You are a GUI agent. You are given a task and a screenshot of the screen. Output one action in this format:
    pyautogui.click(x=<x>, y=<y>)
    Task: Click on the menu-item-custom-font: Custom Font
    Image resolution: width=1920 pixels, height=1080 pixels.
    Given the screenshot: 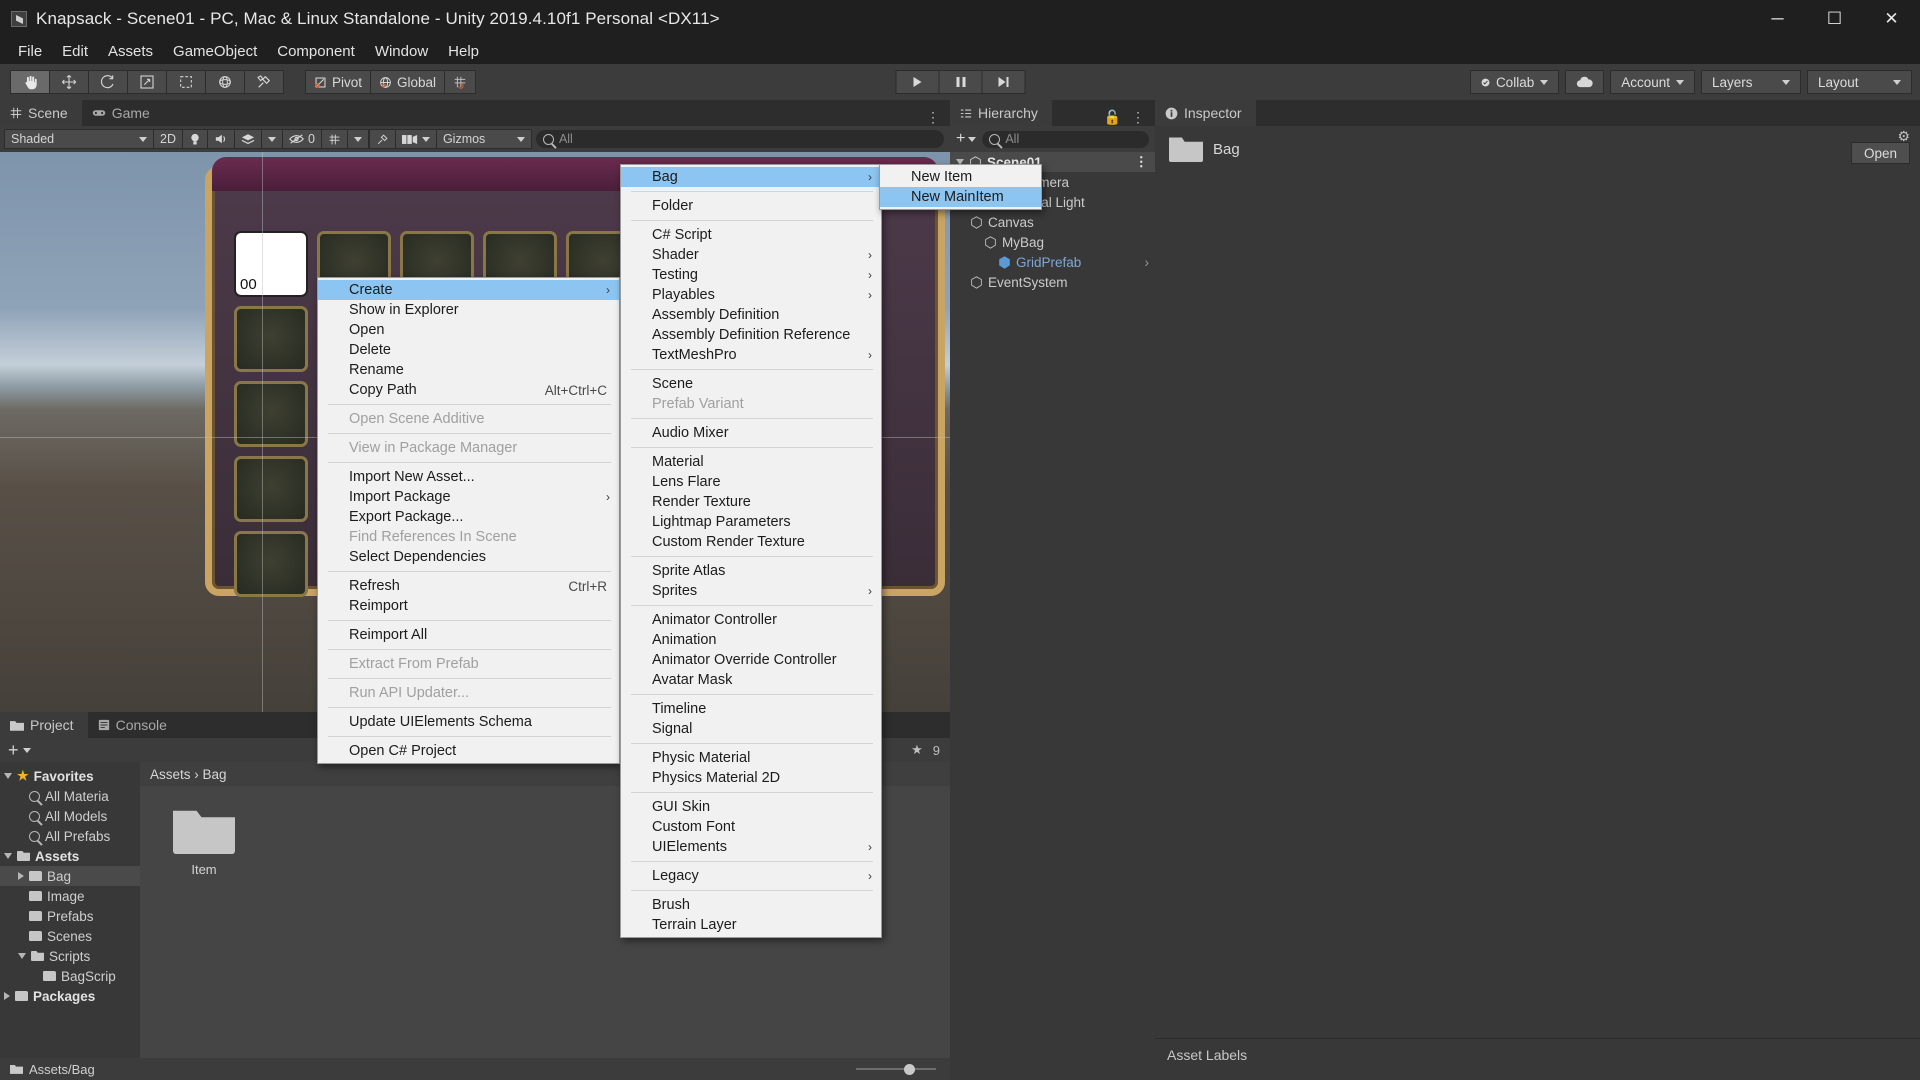 What is the action you would take?
    pyautogui.click(x=751, y=827)
    